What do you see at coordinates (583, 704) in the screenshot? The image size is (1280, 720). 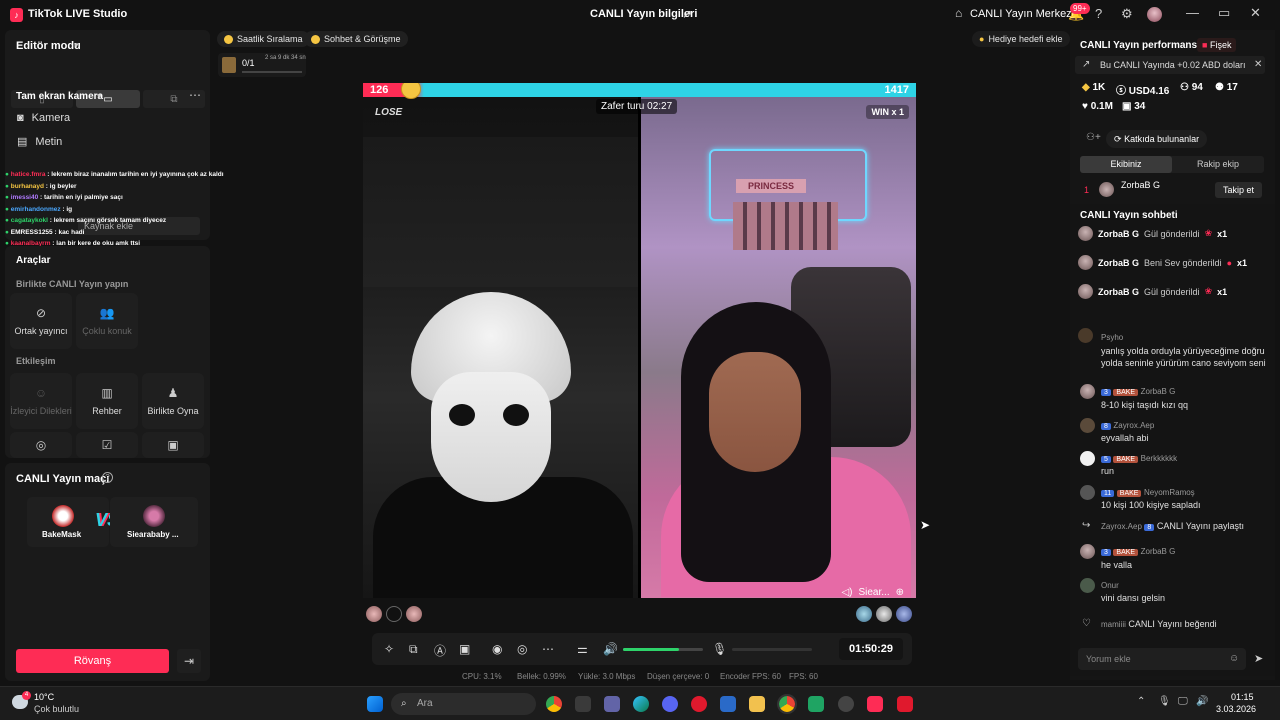 I see `task-view-icon` at bounding box center [583, 704].